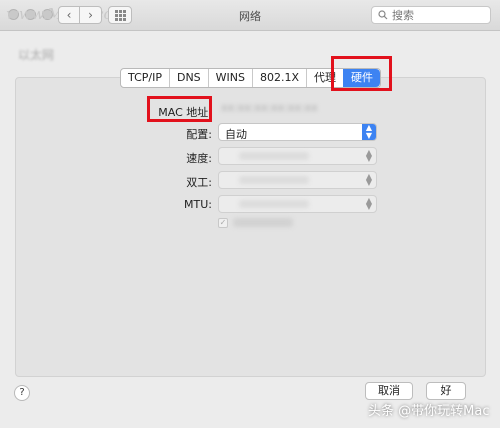 The image size is (500, 428). What do you see at coordinates (446, 391) in the screenshot?
I see `ok-button: 好` at bounding box center [446, 391].